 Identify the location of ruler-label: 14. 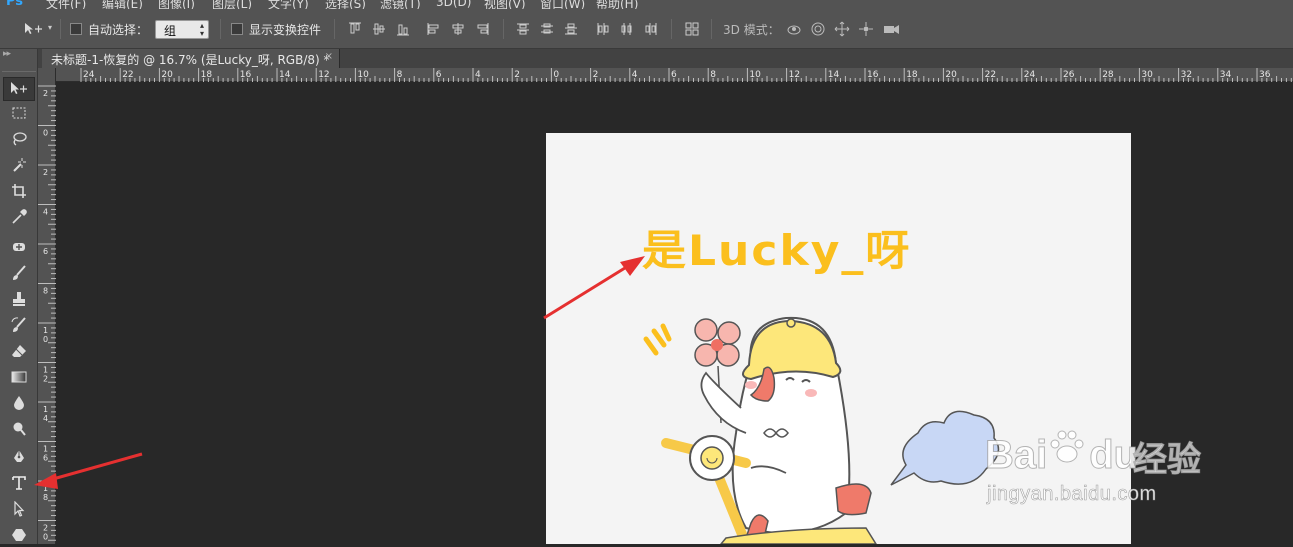
(834, 75).